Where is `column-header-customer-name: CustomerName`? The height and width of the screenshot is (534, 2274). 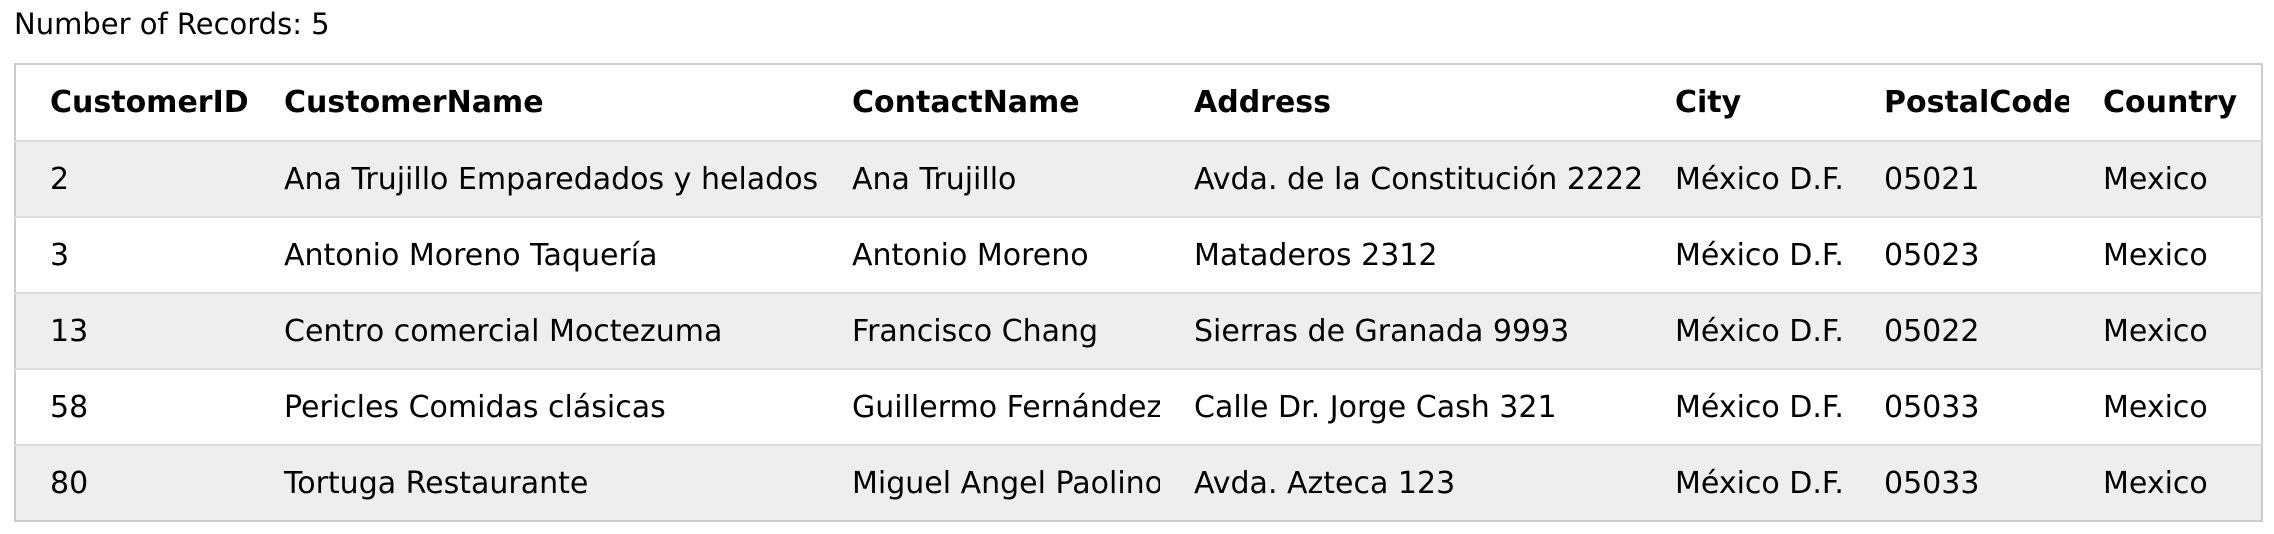 column-header-customer-name: CustomerName is located at coordinates (414, 102).